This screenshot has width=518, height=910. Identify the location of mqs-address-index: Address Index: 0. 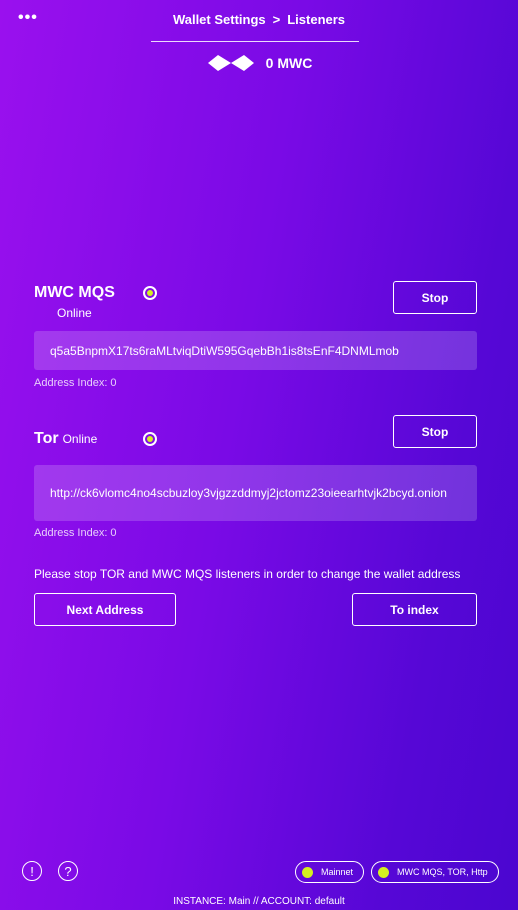
(75, 383).